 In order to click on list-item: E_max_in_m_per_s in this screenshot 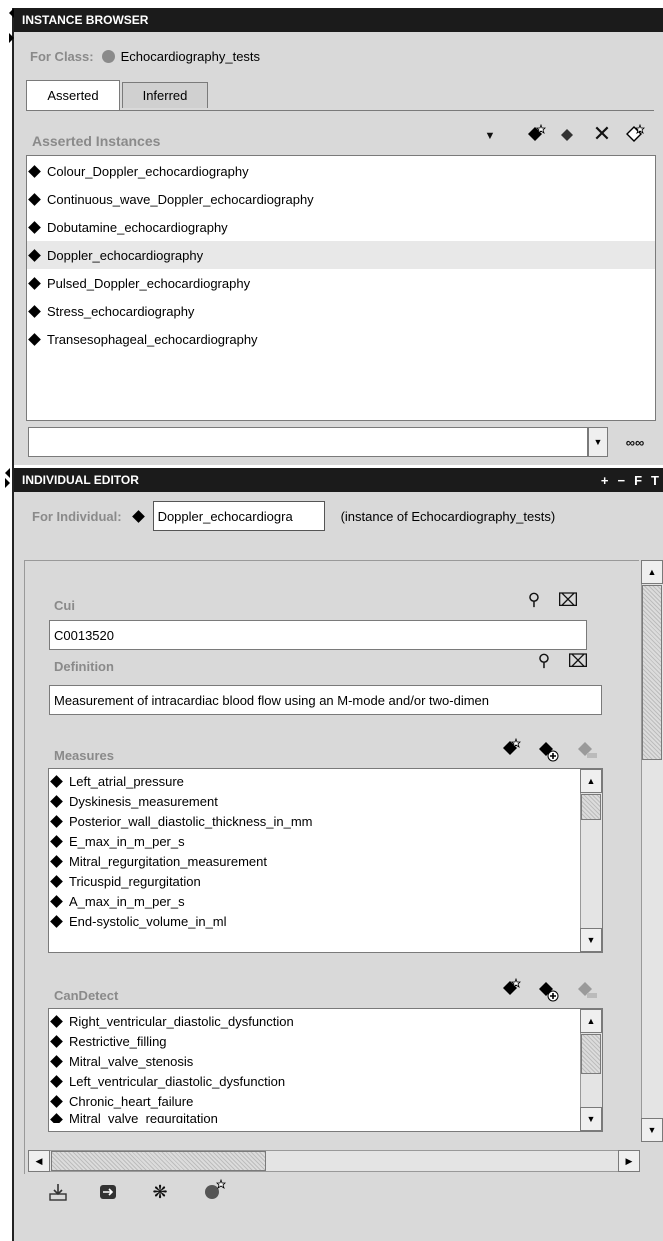, I will do `click(325, 841)`.